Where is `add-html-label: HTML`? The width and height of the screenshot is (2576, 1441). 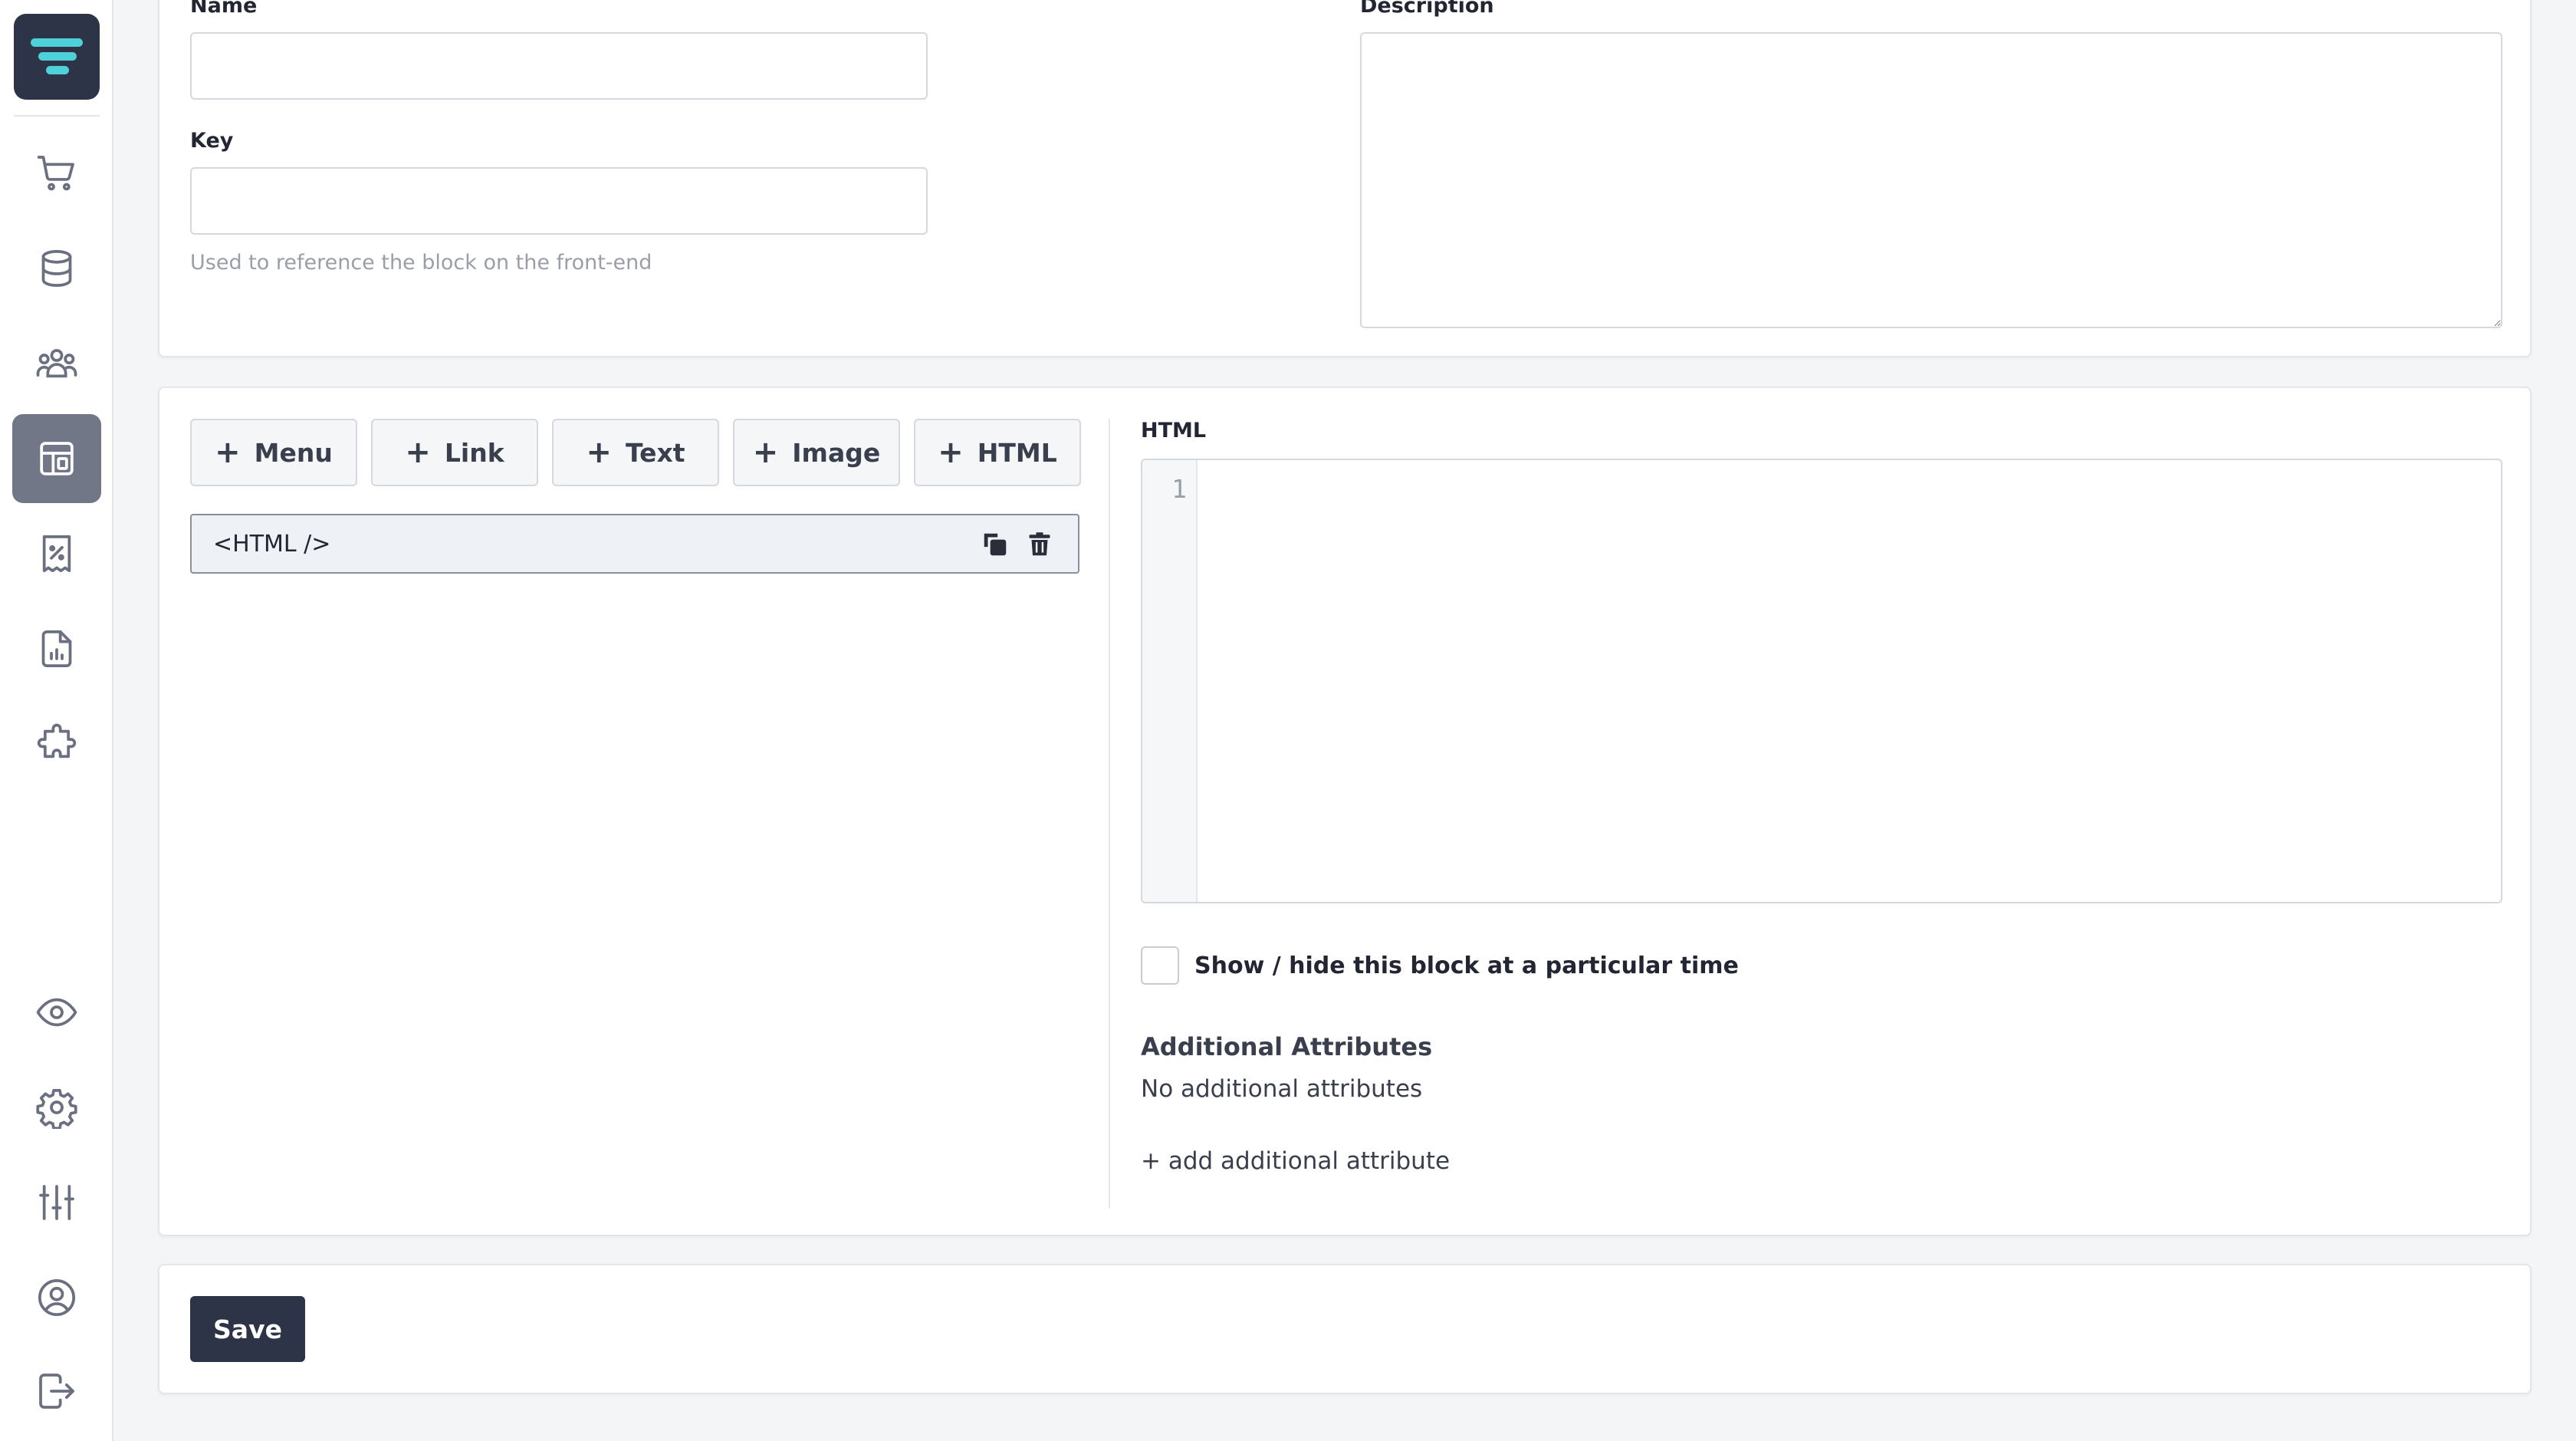 add-html-label: HTML is located at coordinates (1017, 453).